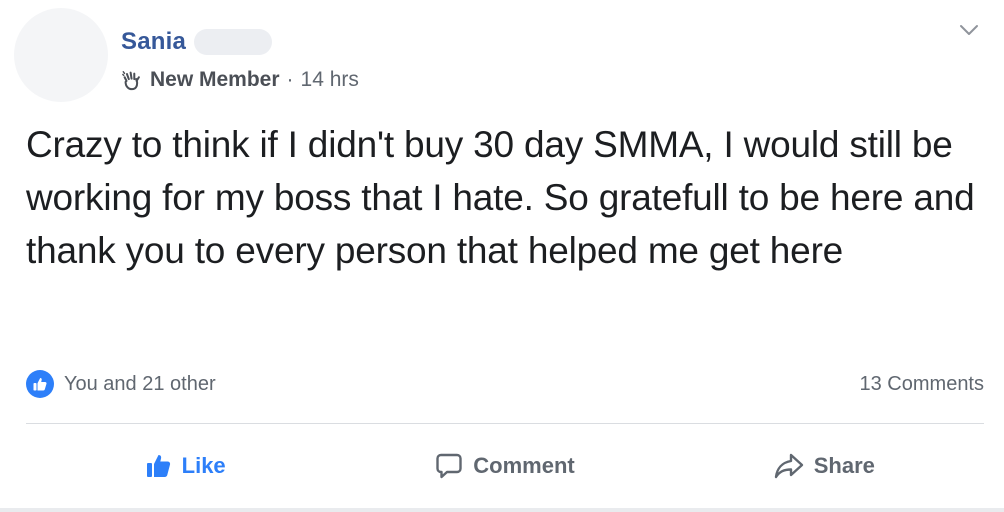 This screenshot has width=1004, height=512. What do you see at coordinates (844, 465) in the screenshot?
I see `share-label: Share` at bounding box center [844, 465].